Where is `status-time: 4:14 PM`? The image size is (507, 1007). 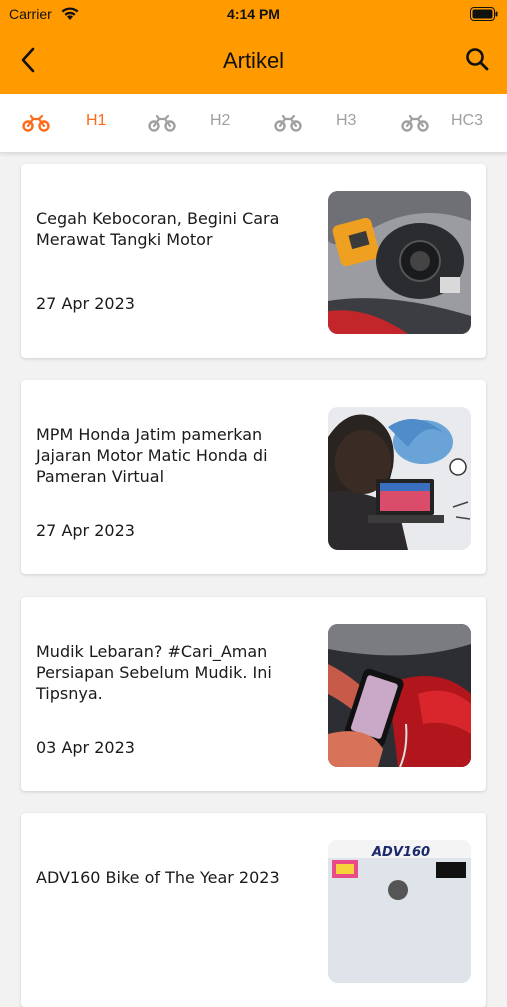
status-time: 4:14 PM is located at coordinates (253, 14).